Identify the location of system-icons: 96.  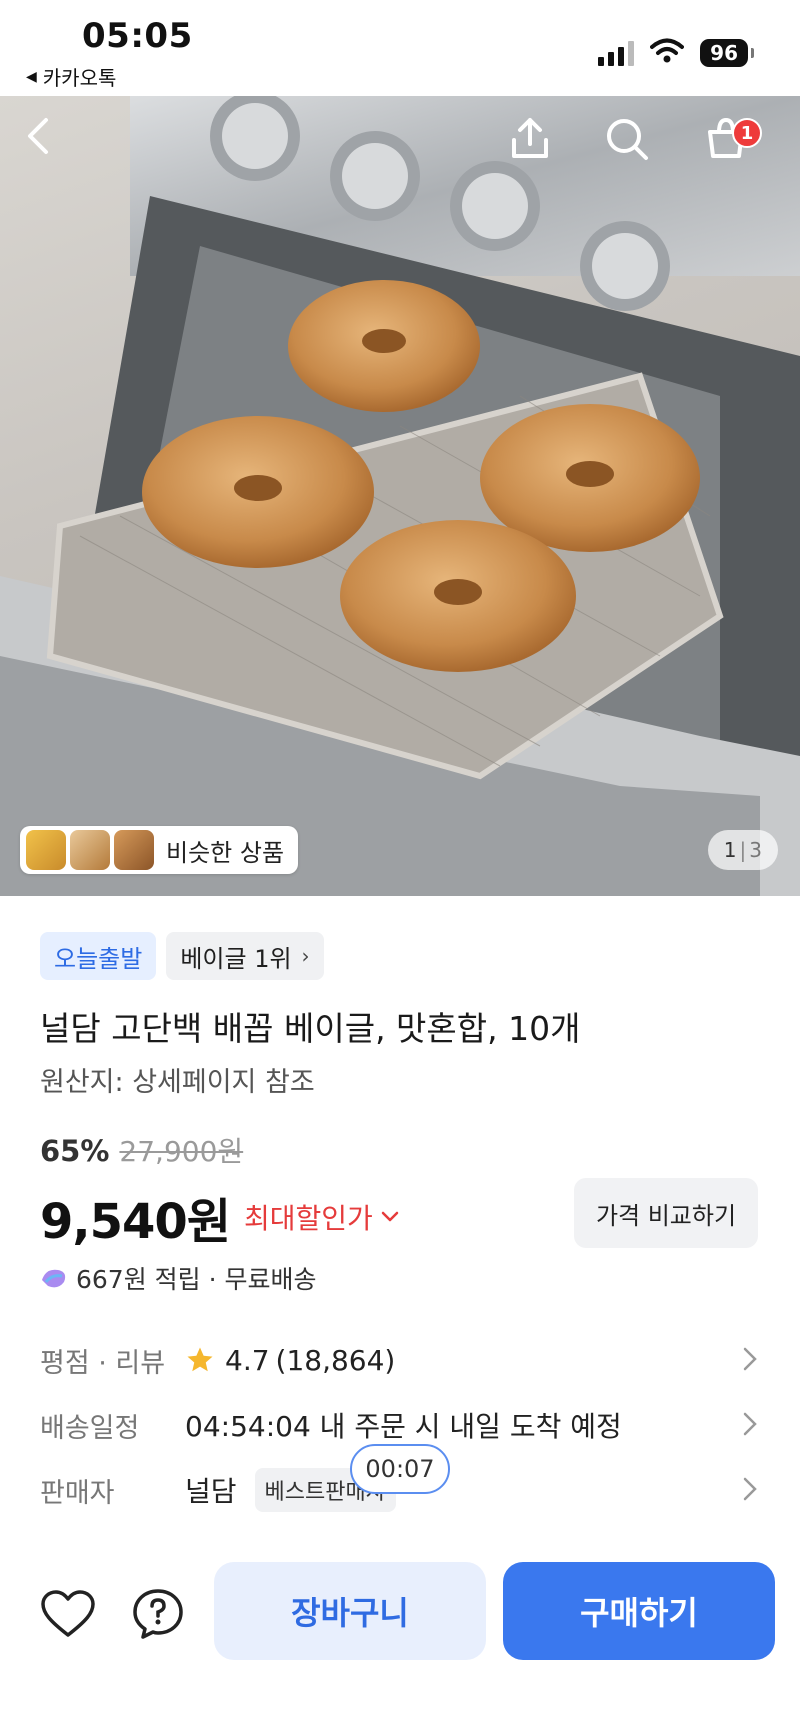
(676, 53).